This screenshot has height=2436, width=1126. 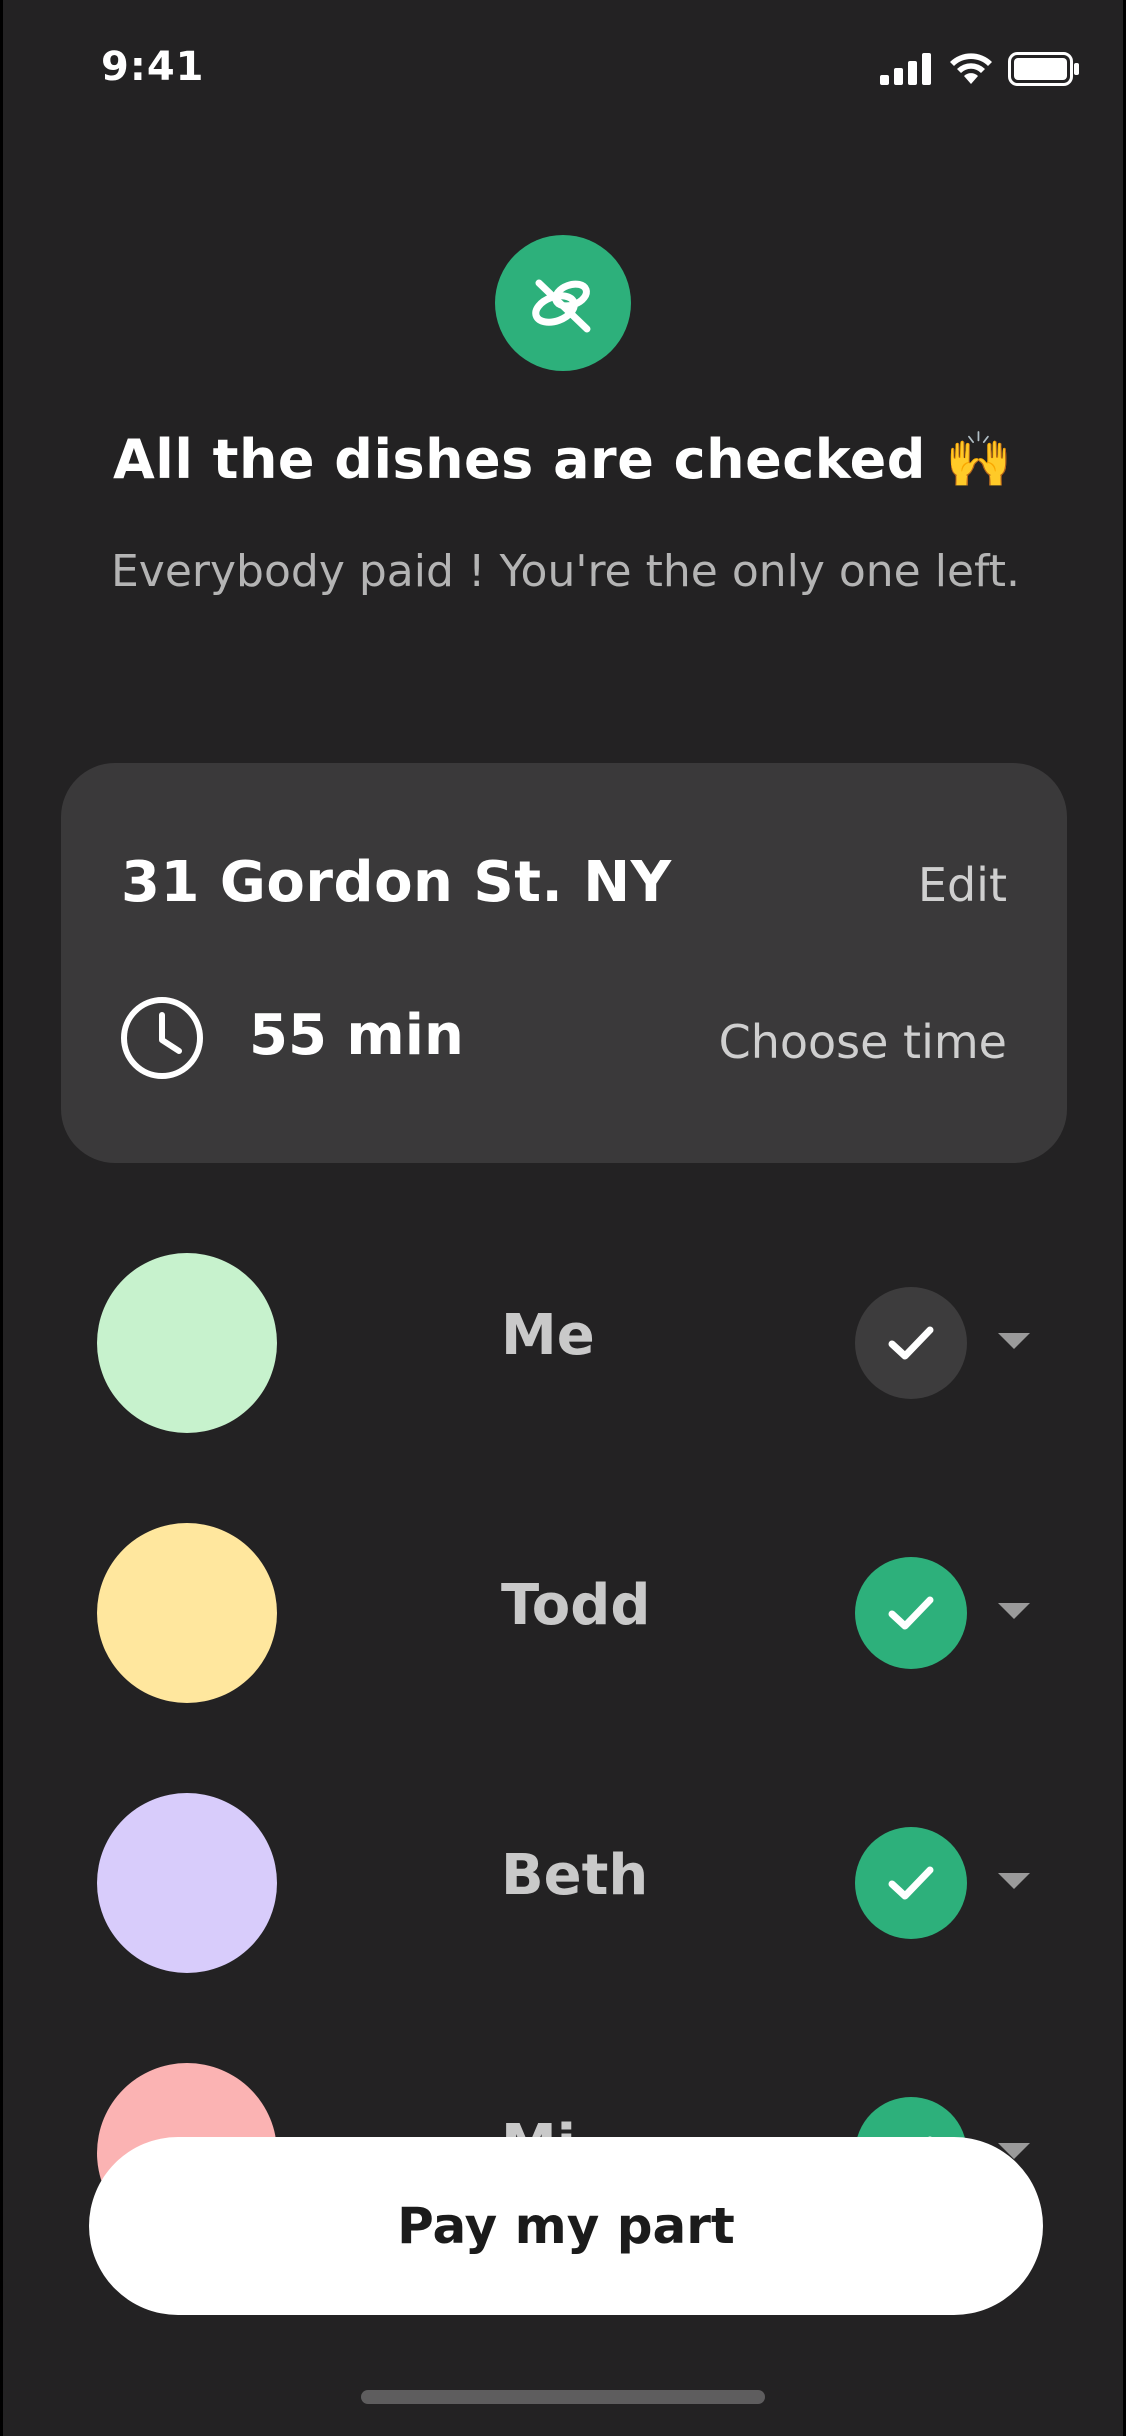 I want to click on choose-time-button: Choose time, so click(x=863, y=1042).